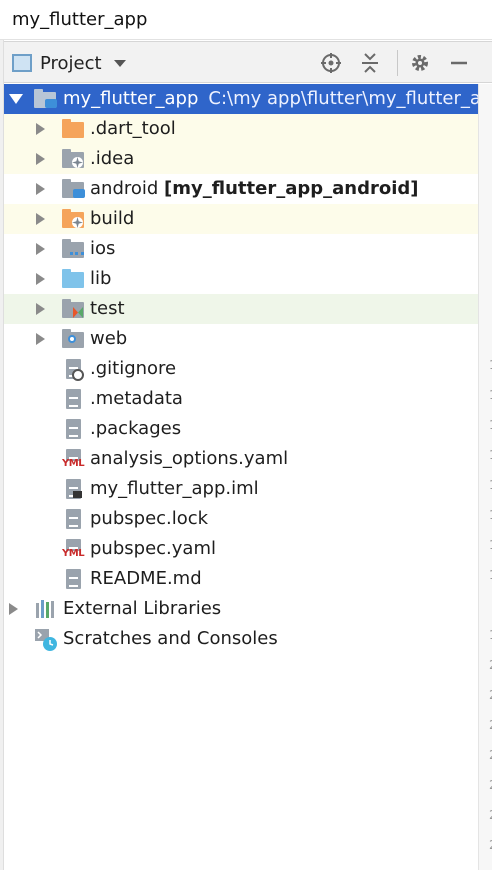 This screenshot has height=870, width=492. What do you see at coordinates (136, 398) in the screenshot?
I see `tree-item-label: .metadata` at bounding box center [136, 398].